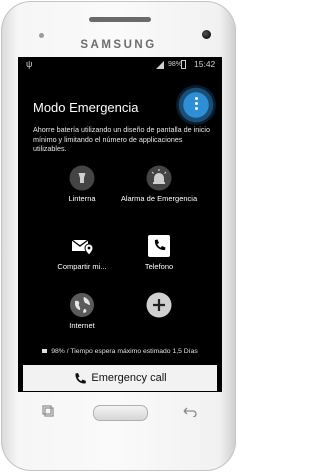 Image resolution: width=320 pixels, height=474 pixels. What do you see at coordinates (159, 178) in the screenshot?
I see `siren-icon` at bounding box center [159, 178].